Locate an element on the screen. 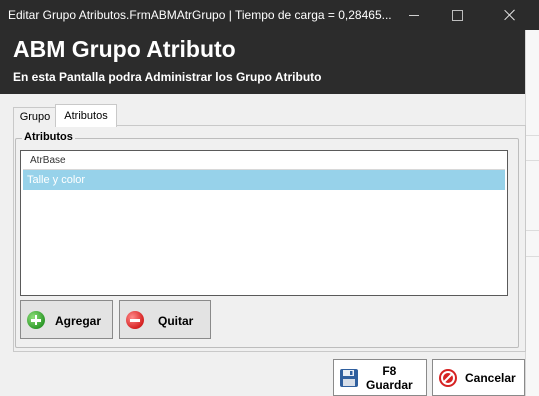 This screenshot has height=396, width=539. groupbox-label: Atributos is located at coordinates (48, 137).